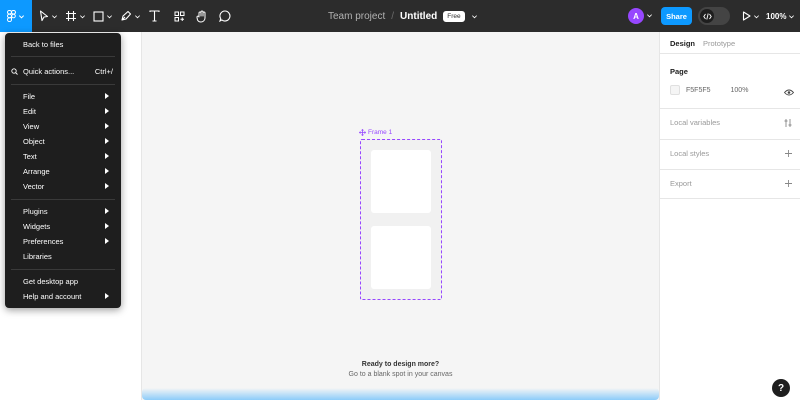  Describe the element at coordinates (740, 90) in the screenshot. I see `page-opacity-value: 100%` at that location.